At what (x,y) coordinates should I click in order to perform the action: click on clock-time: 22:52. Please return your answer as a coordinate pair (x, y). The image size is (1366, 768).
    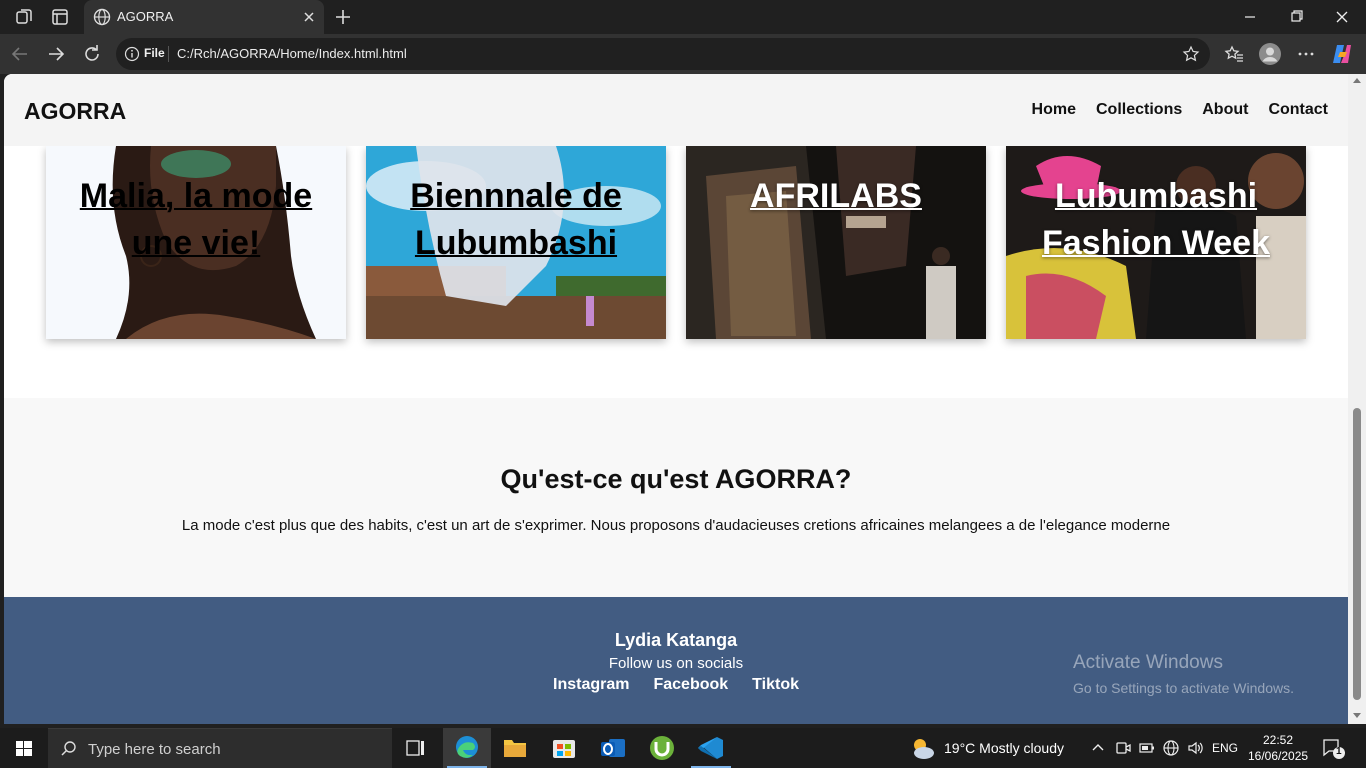
    Looking at the image, I should click on (1278, 740).